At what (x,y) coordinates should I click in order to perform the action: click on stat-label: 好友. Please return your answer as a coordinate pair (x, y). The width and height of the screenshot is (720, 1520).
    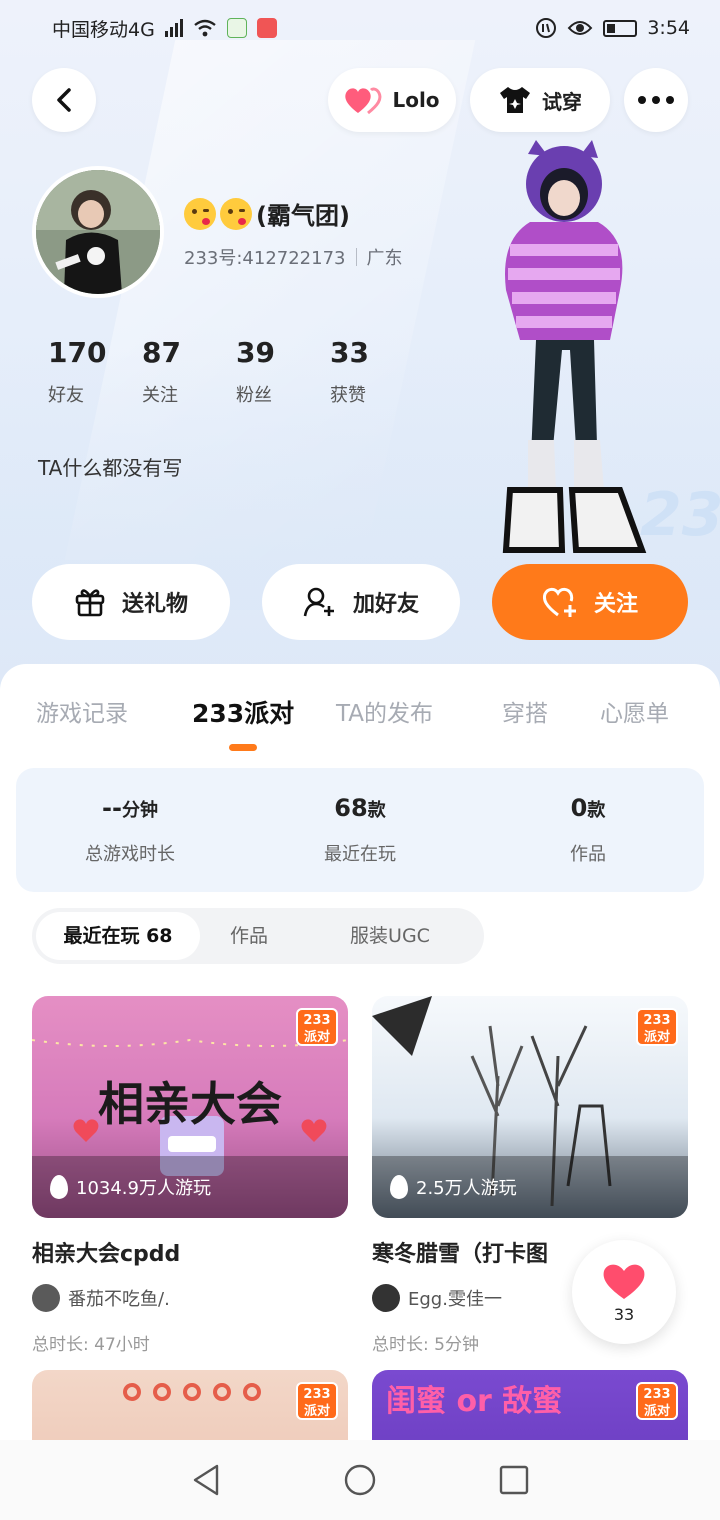
    Looking at the image, I should click on (66, 395).